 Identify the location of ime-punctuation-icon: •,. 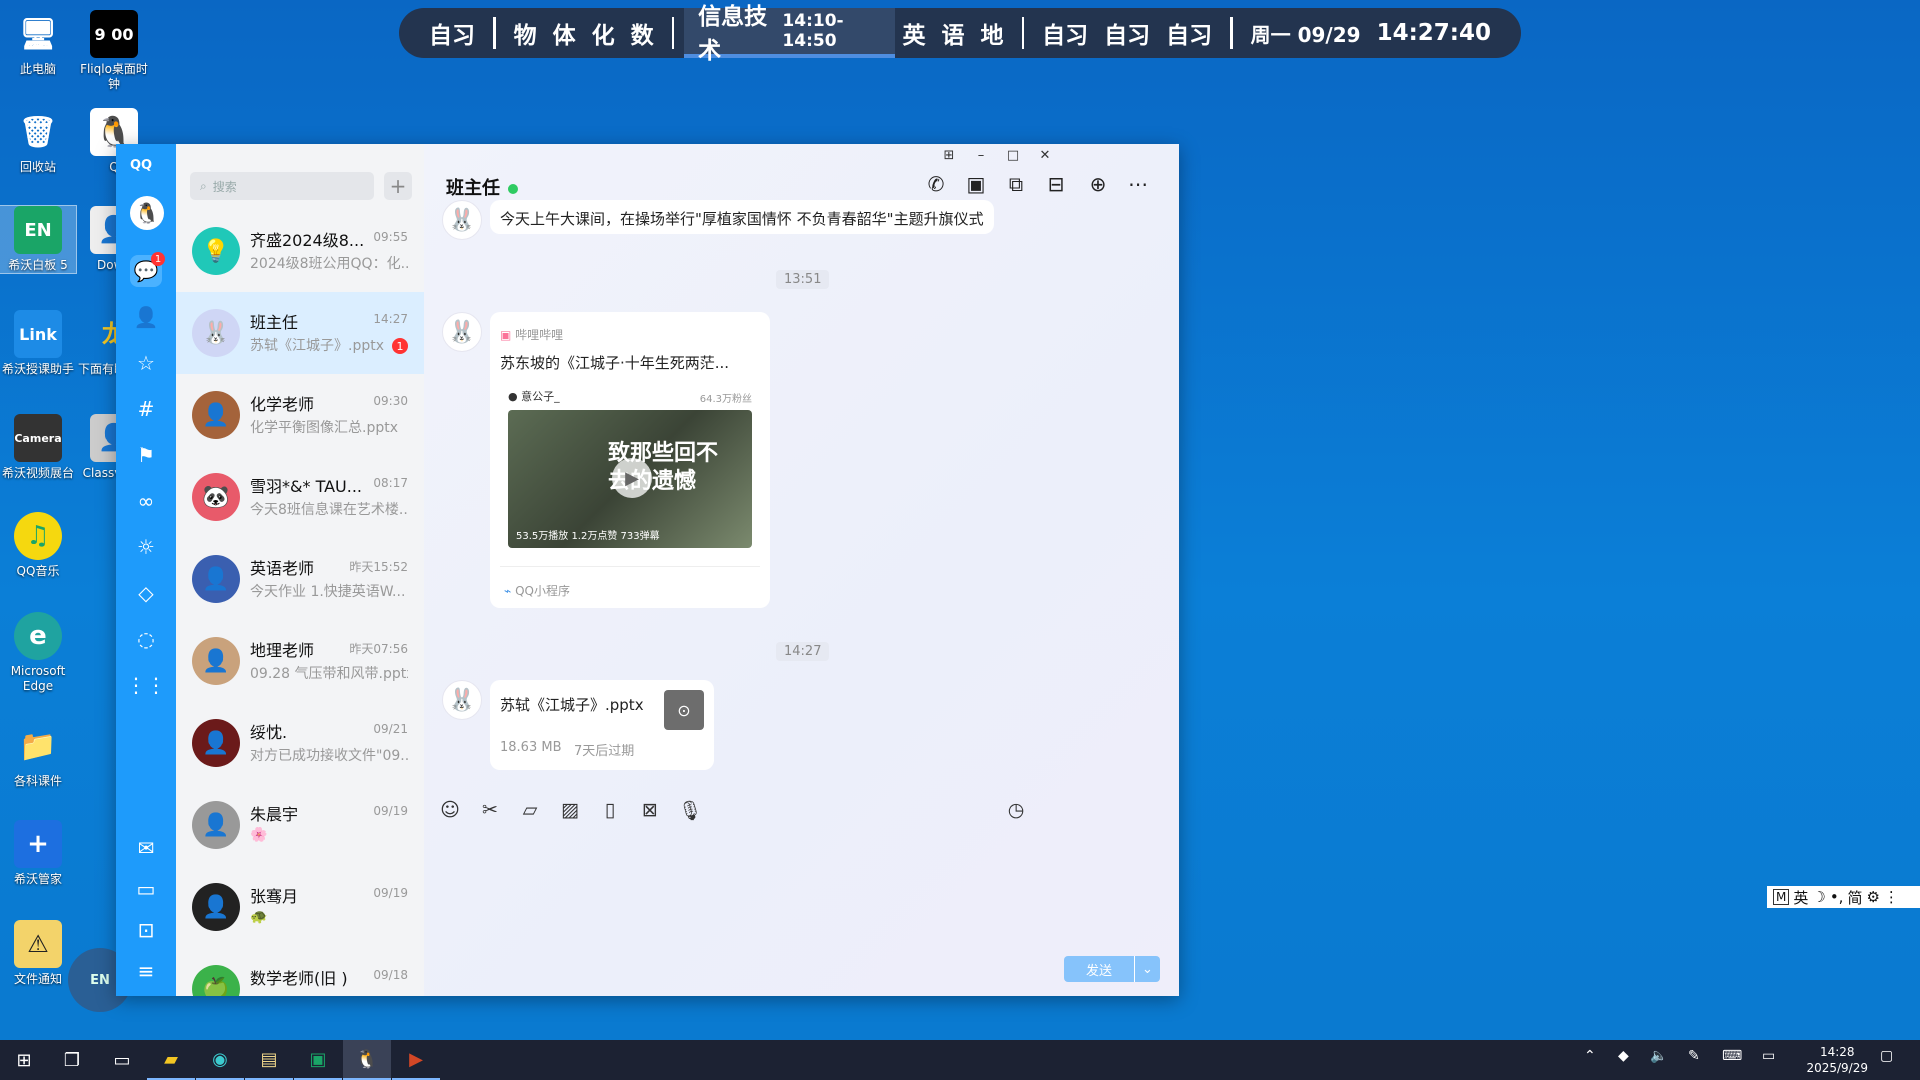
(1837, 897).